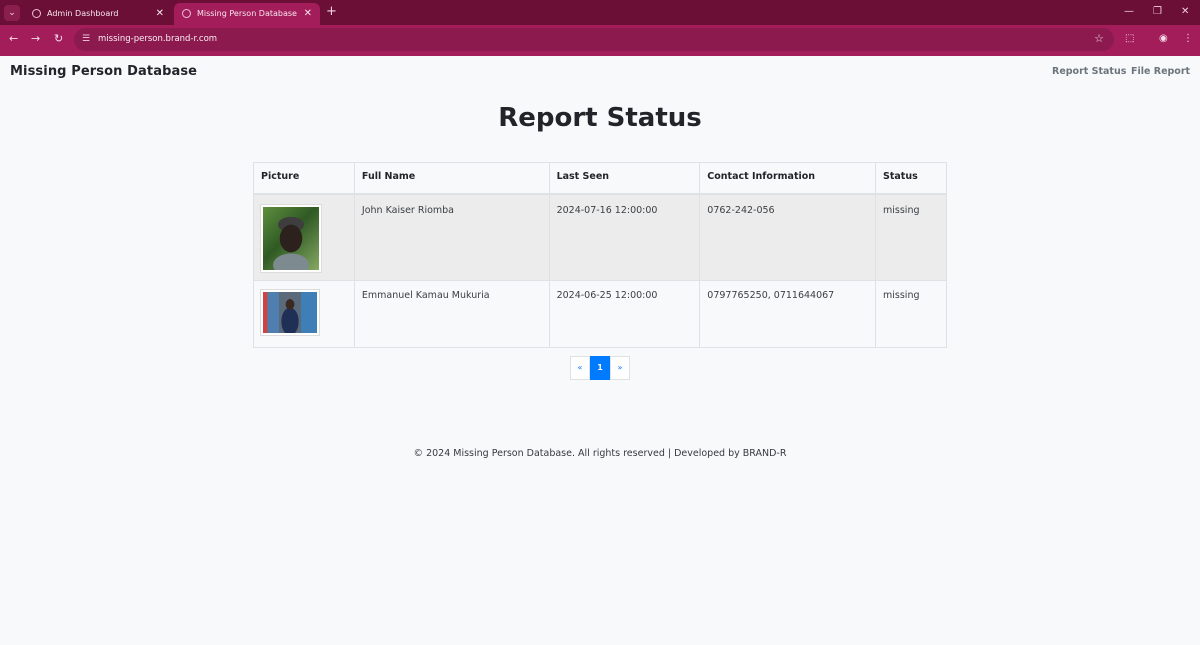 The height and width of the screenshot is (645, 1200). I want to click on last-seen-cell: 2024-07-16 12:00:00, so click(624, 237).